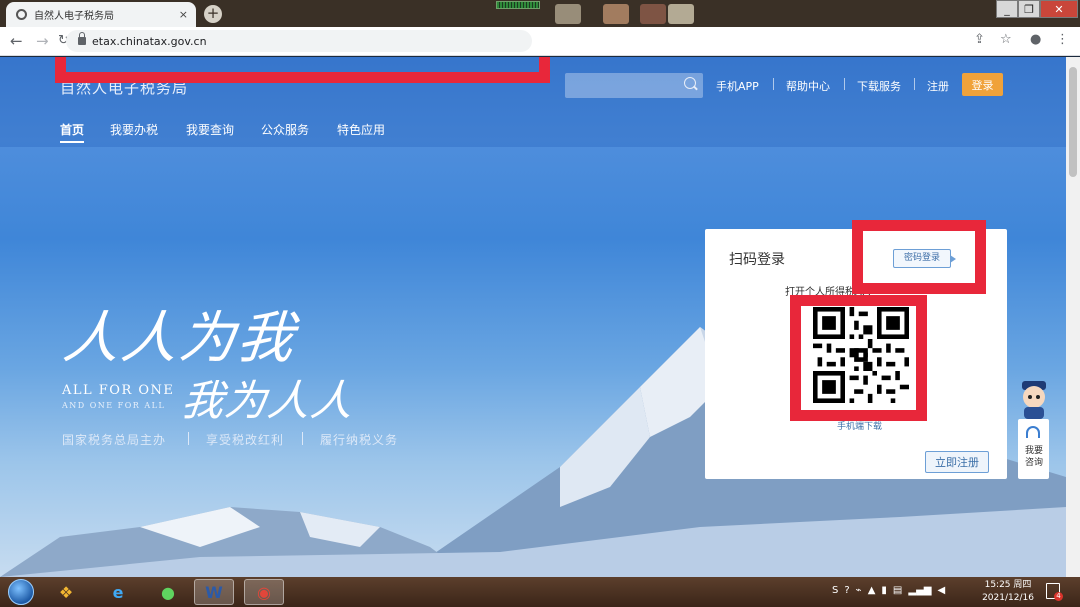 This screenshot has width=1080, height=607. What do you see at coordinates (1008, 592) in the screenshot?
I see `system-clock: 15:25 周四 2021/12/16` at bounding box center [1008, 592].